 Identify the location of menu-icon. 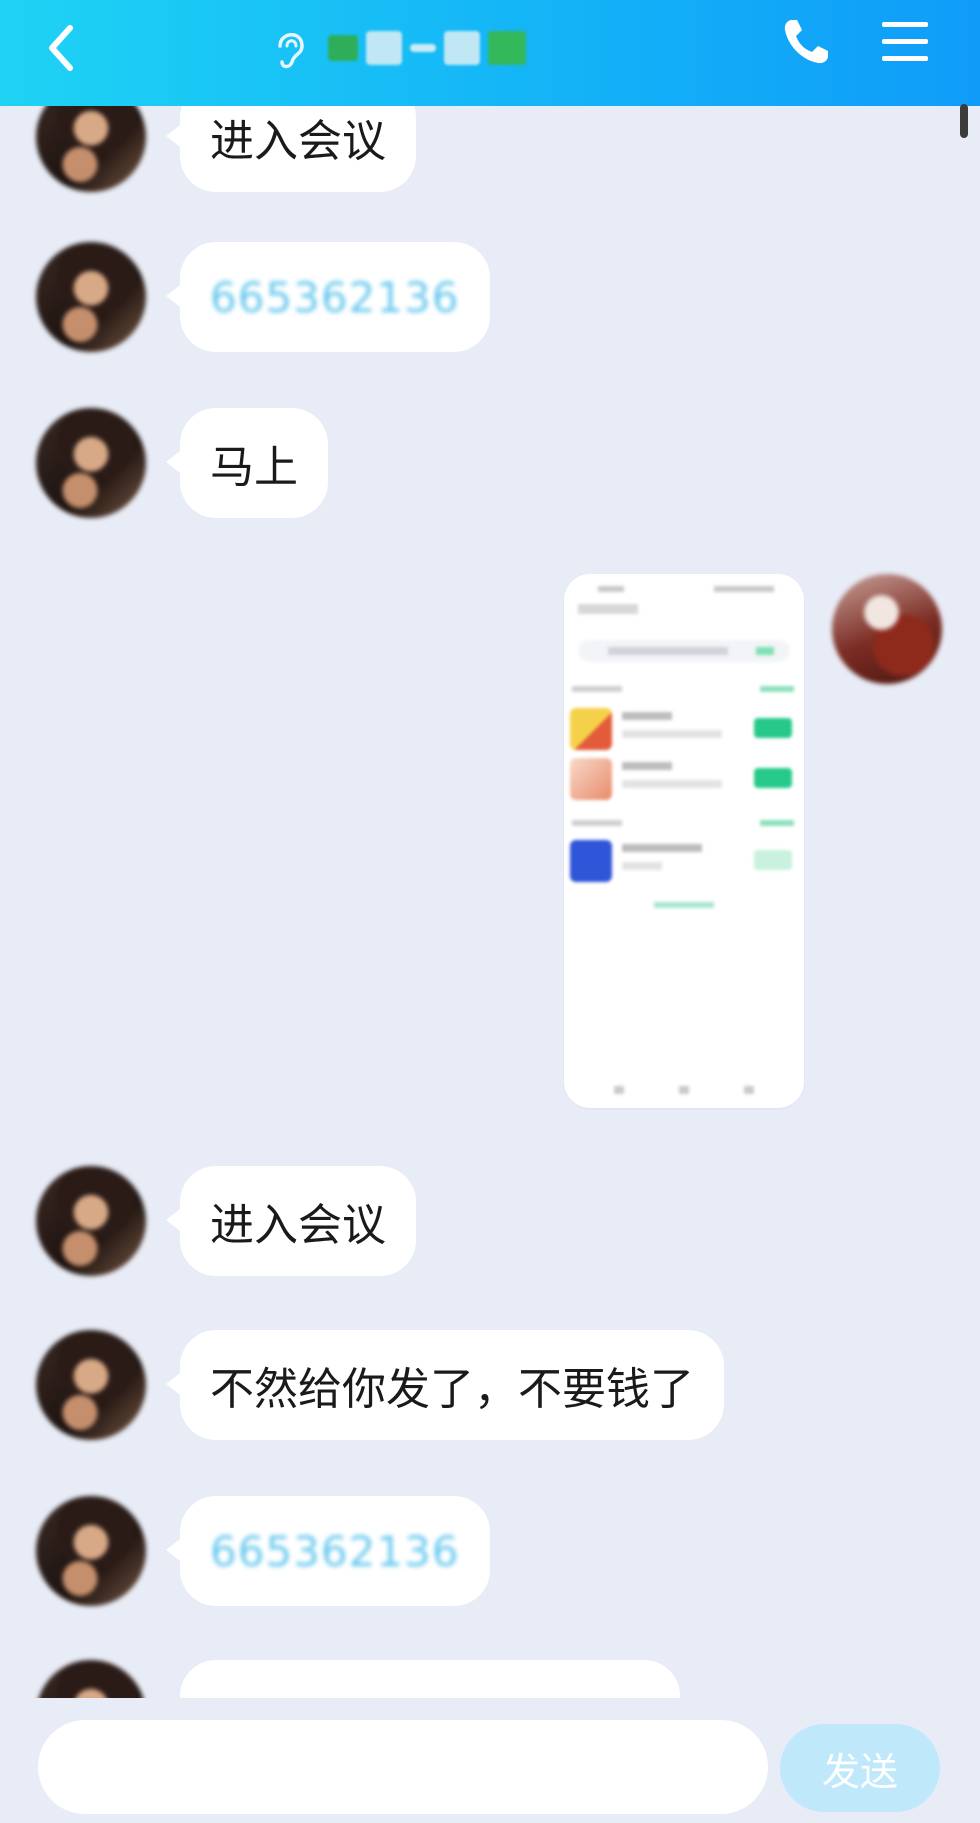
(905, 41).